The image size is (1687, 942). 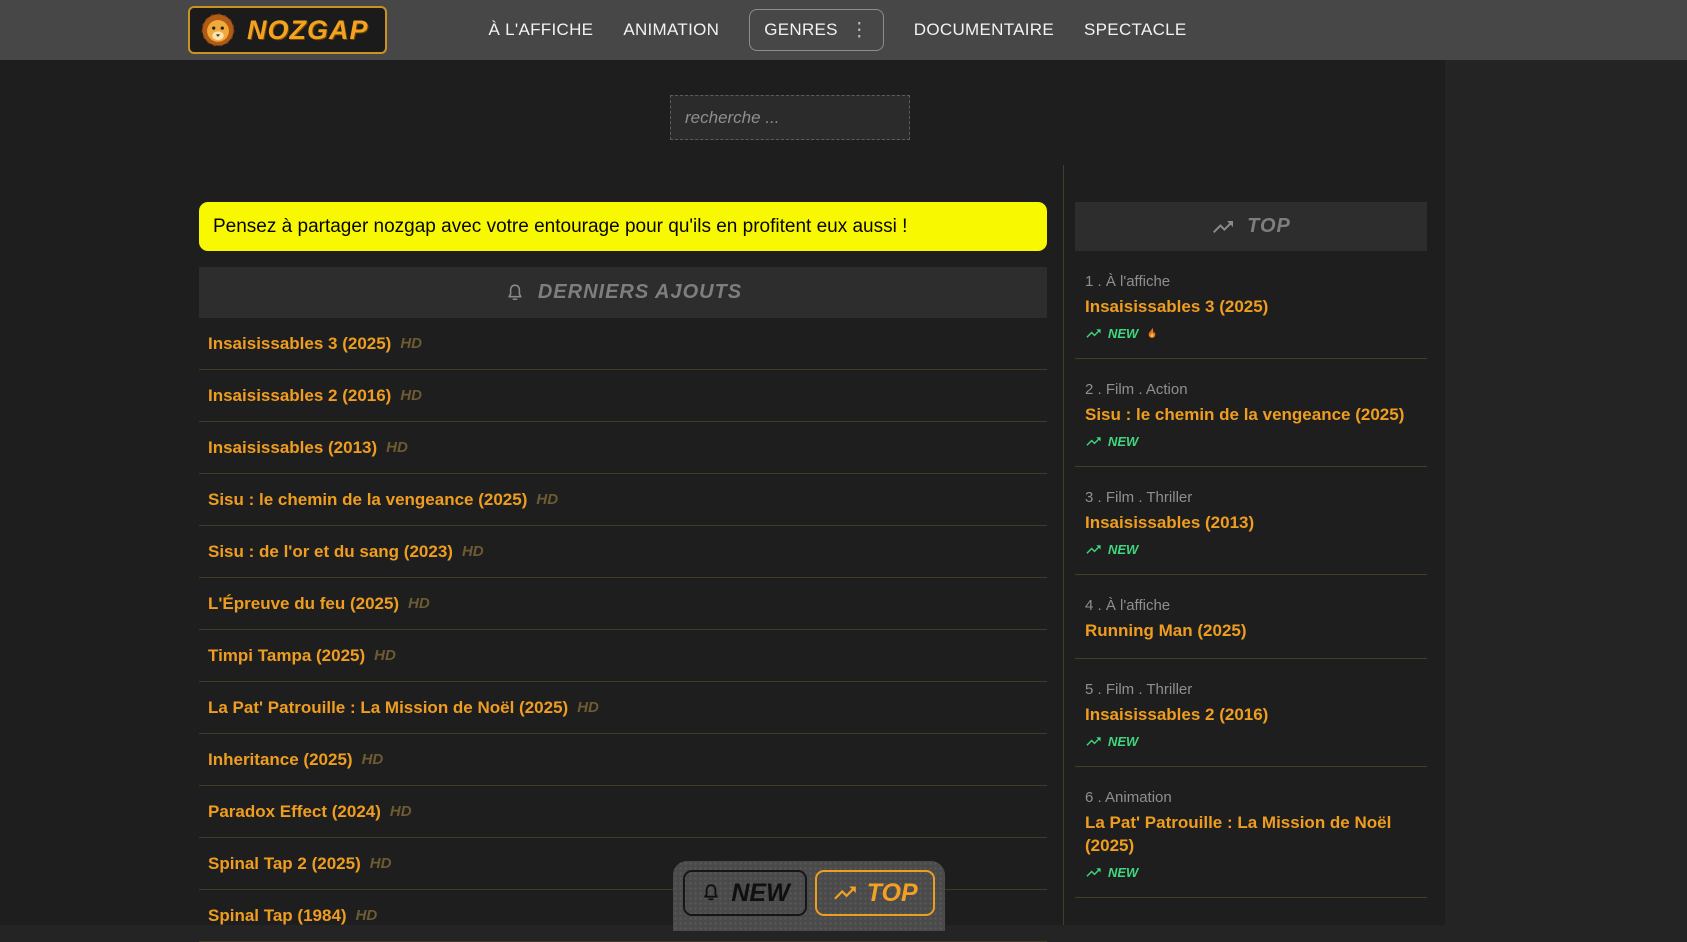 What do you see at coordinates (330, 552) in the screenshot?
I see `movie-title-link: Sisu : de l'or et du sang (2023)` at bounding box center [330, 552].